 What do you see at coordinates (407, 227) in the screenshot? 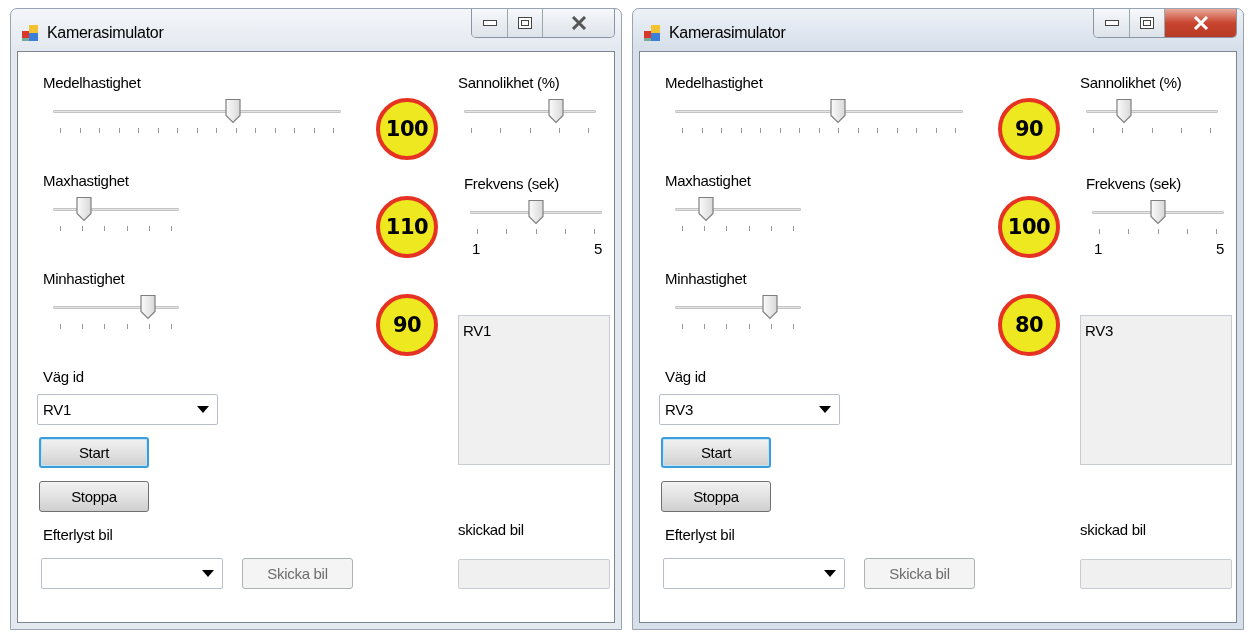
I see `speed-sign: 110` at bounding box center [407, 227].